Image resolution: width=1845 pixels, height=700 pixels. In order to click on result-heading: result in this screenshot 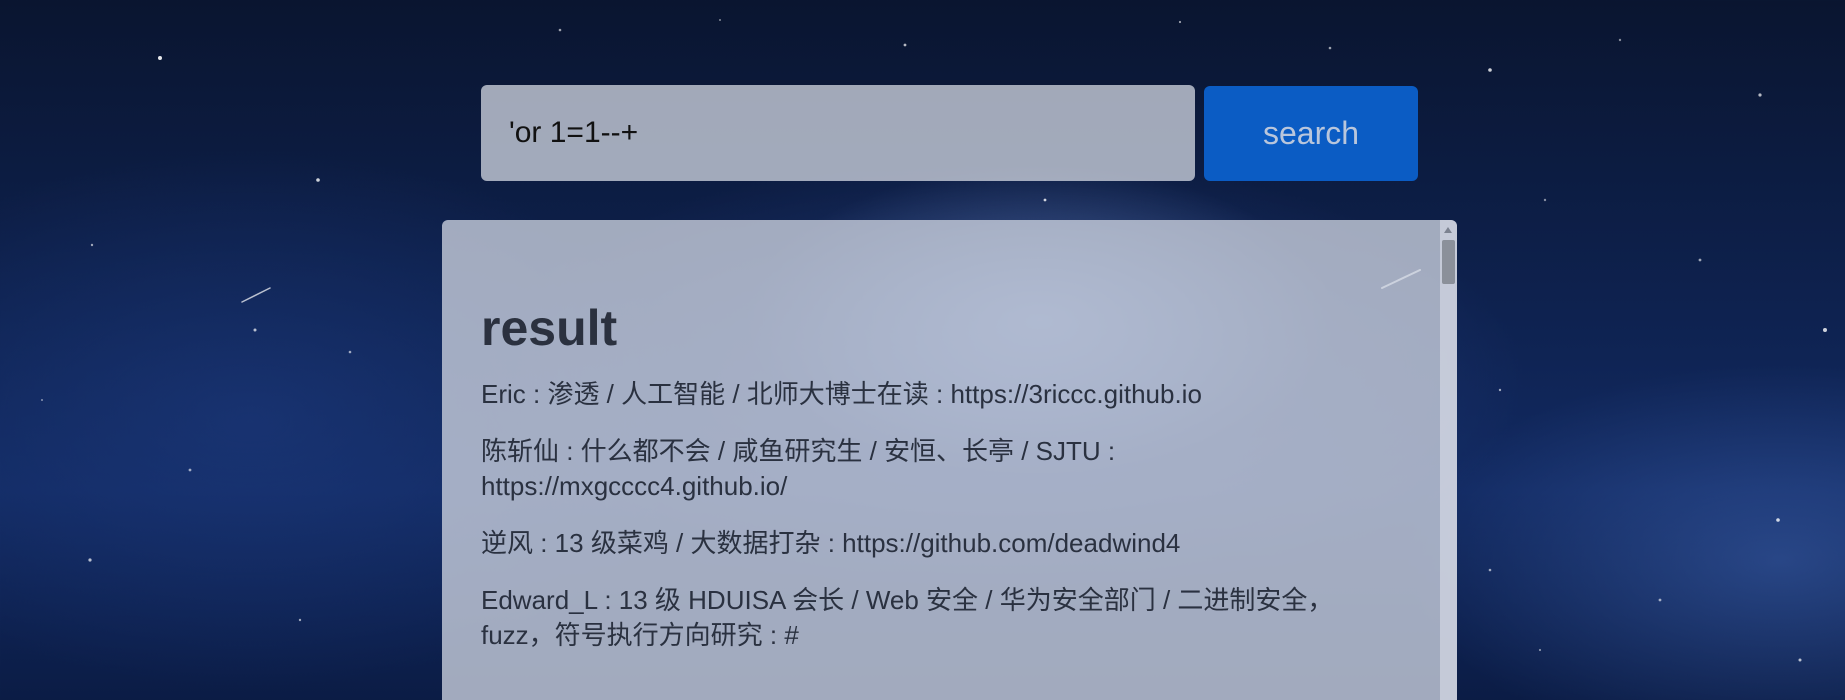, I will do `click(549, 328)`.